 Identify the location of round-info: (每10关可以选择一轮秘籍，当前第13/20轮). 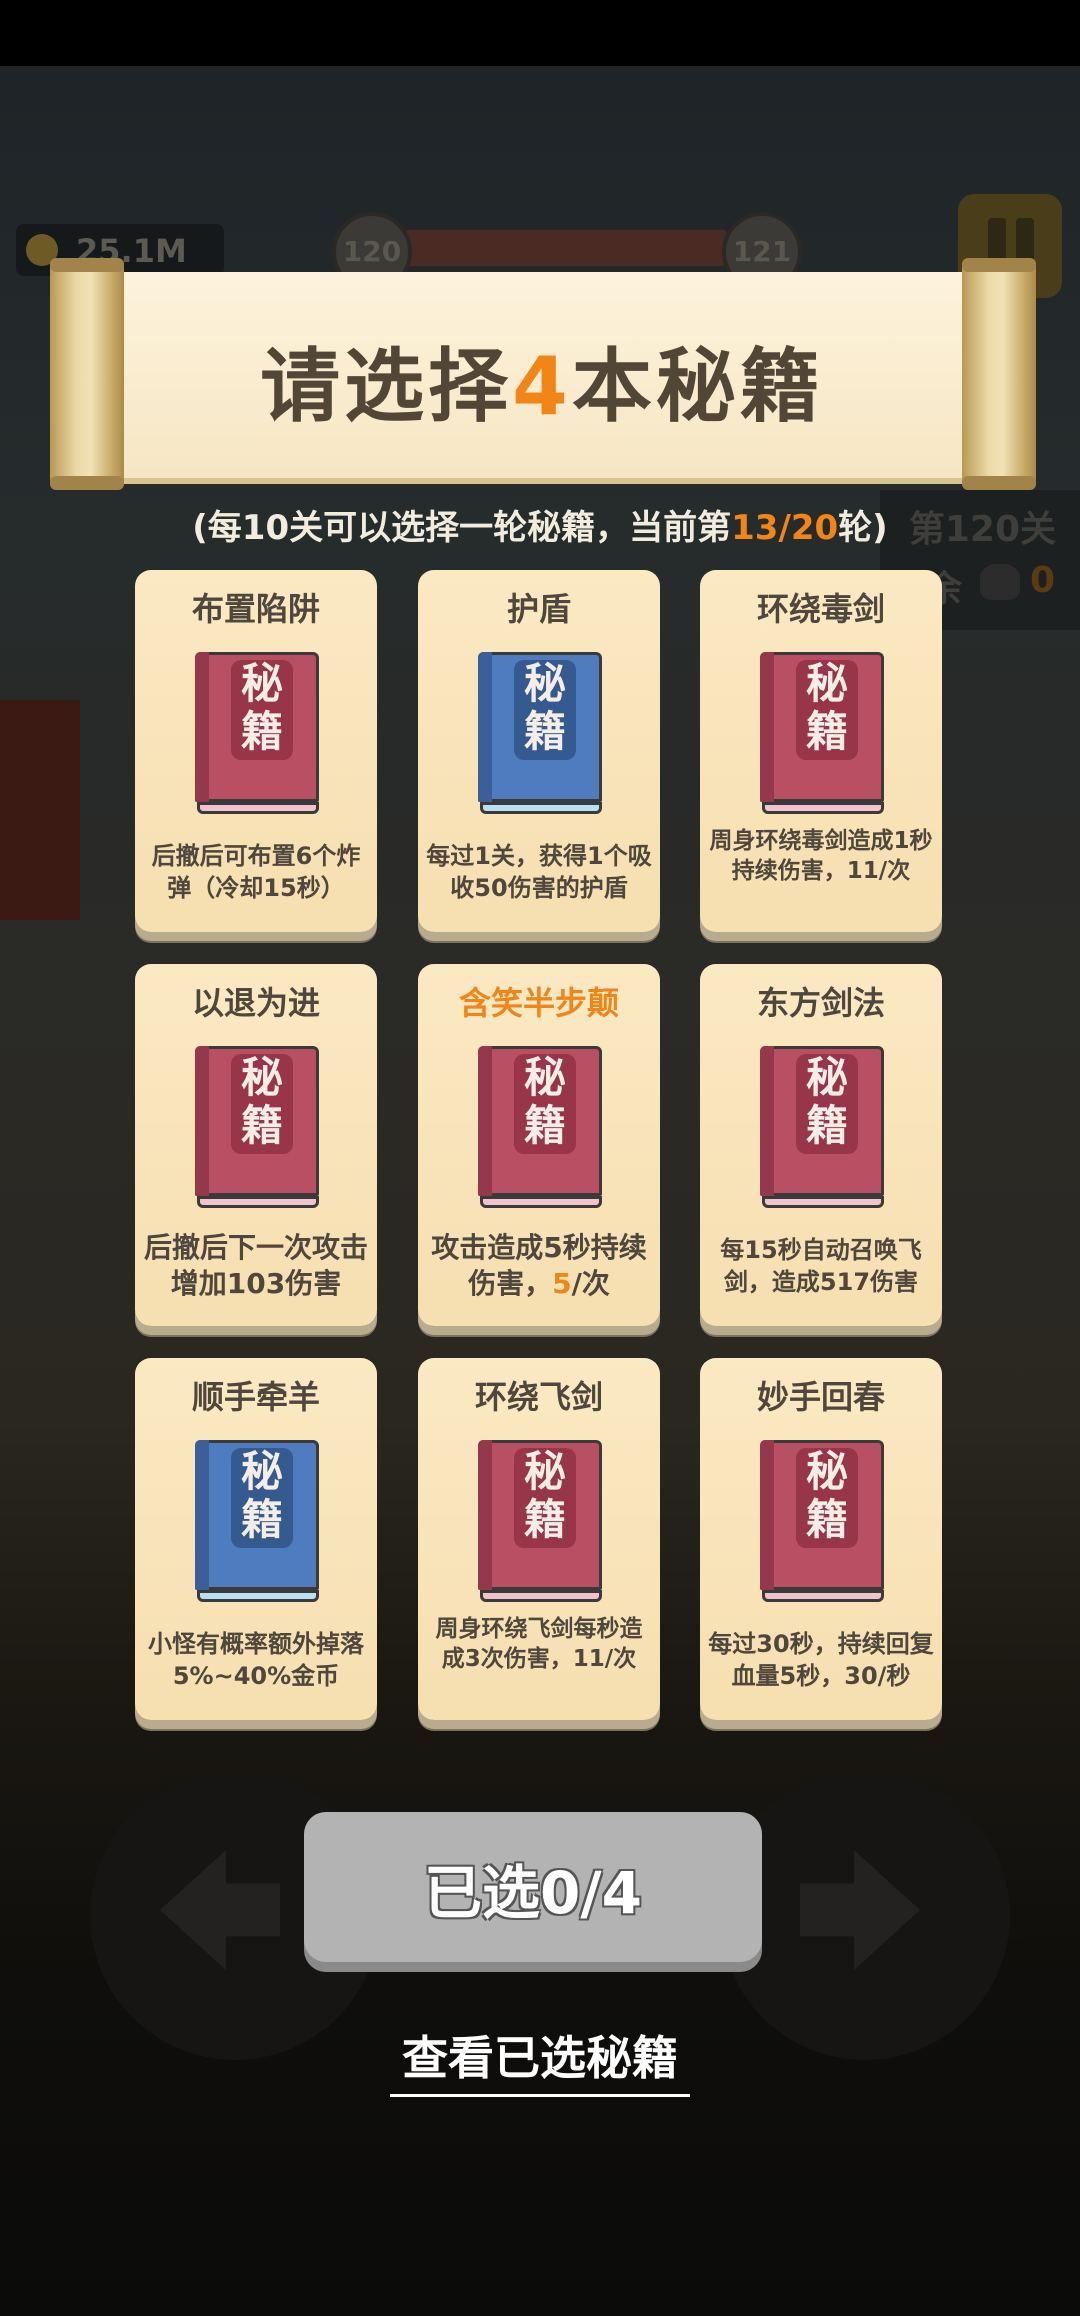
(540, 524).